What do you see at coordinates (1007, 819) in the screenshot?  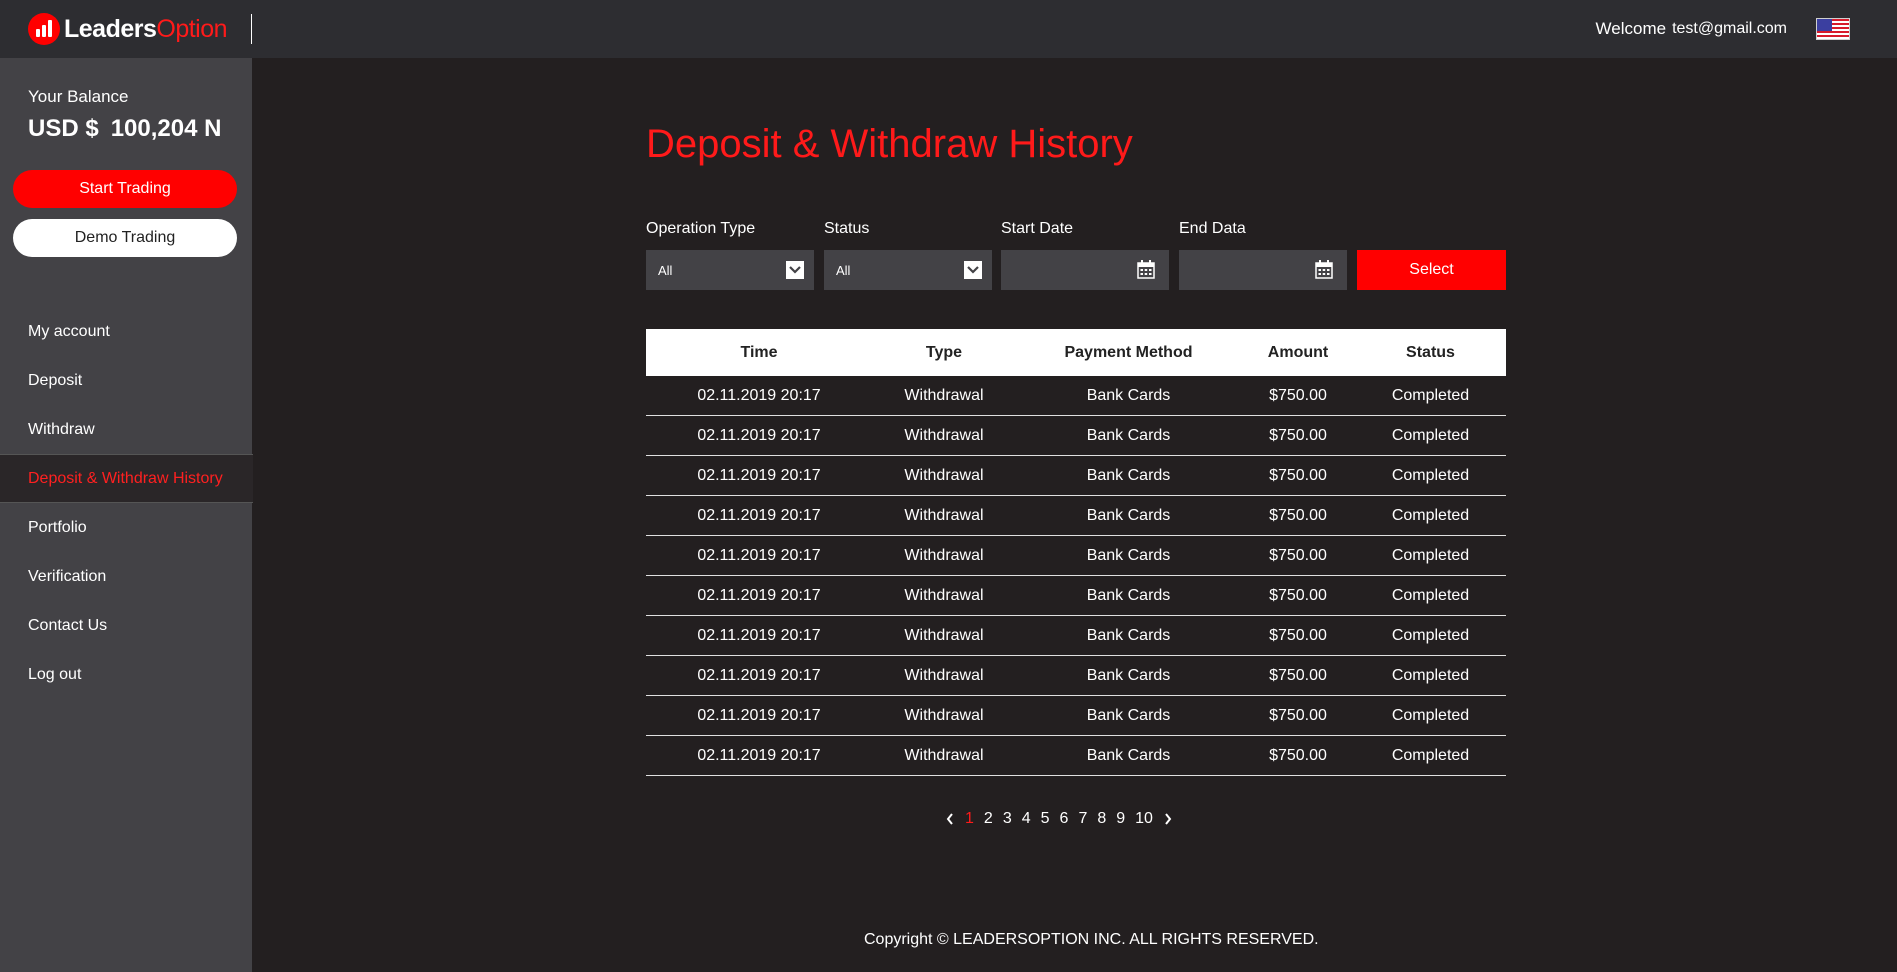 I see `page-link: 3` at bounding box center [1007, 819].